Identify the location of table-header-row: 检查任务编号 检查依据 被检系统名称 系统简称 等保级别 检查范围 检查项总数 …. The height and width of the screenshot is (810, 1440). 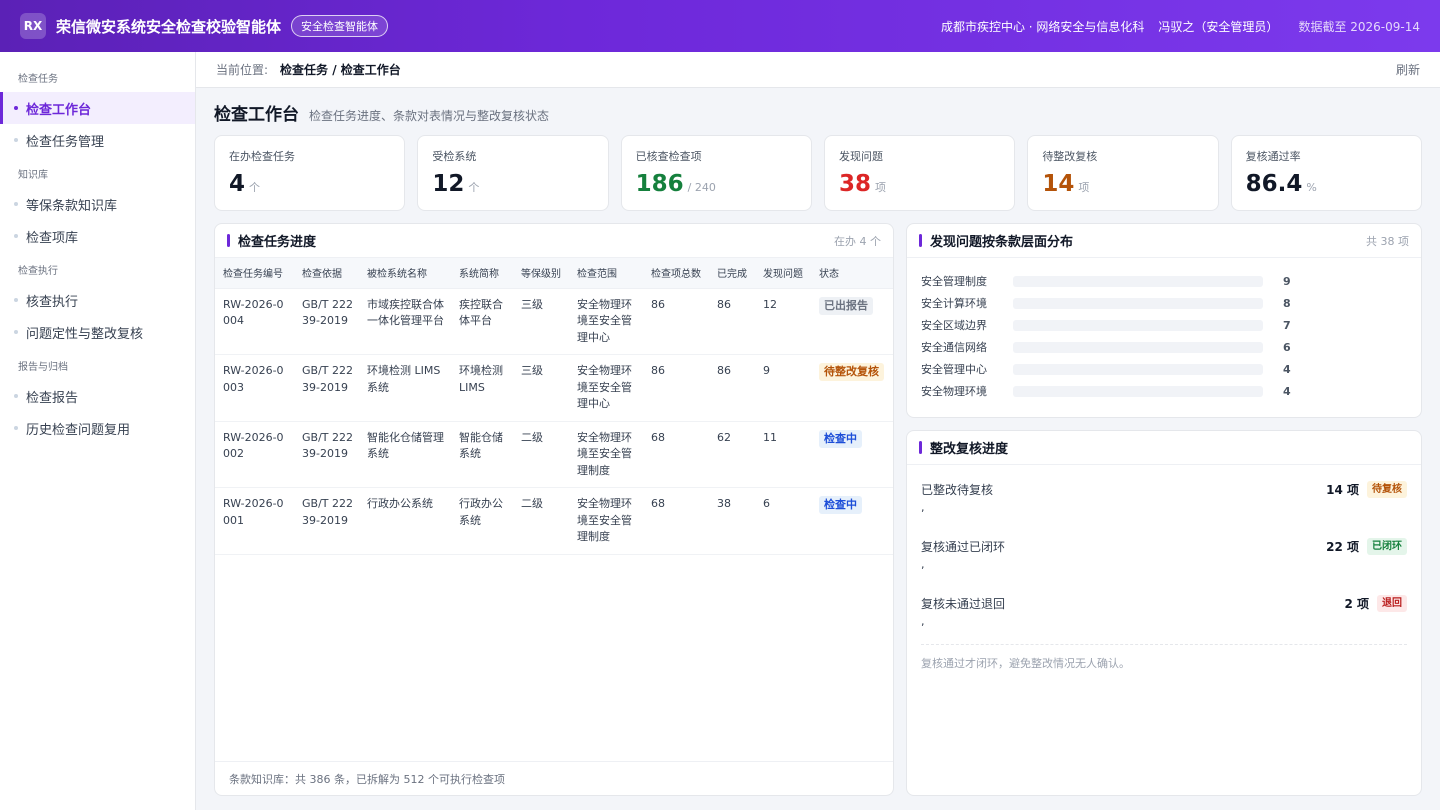
(554, 273).